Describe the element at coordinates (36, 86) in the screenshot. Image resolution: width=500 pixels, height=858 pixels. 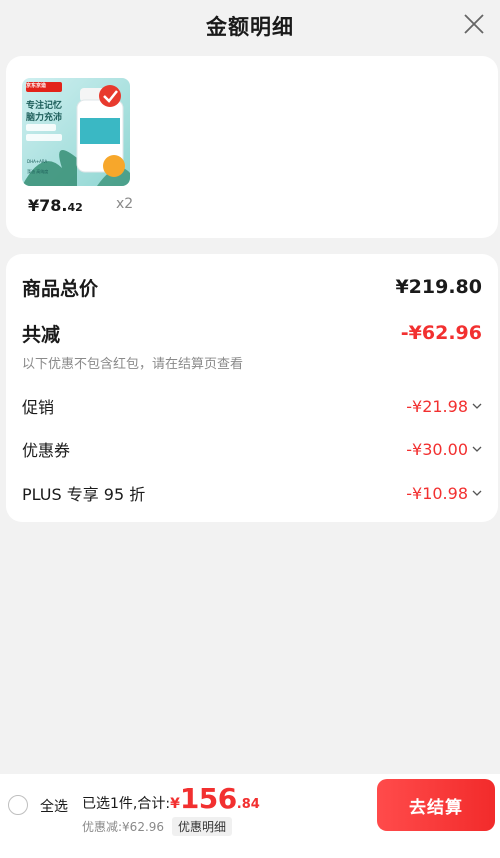
I see `image-brand: 京东京造` at that location.